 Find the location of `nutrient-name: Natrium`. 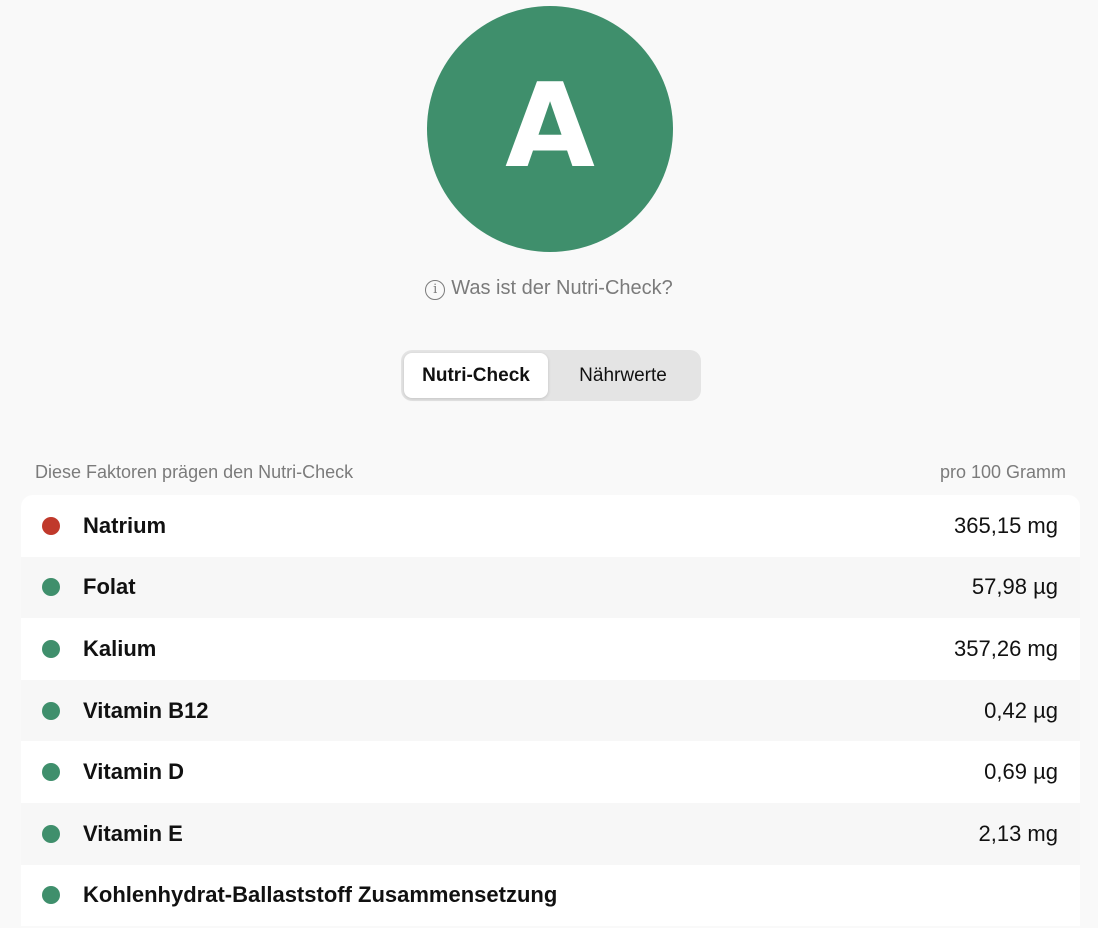

nutrient-name: Natrium is located at coordinates (125, 525).